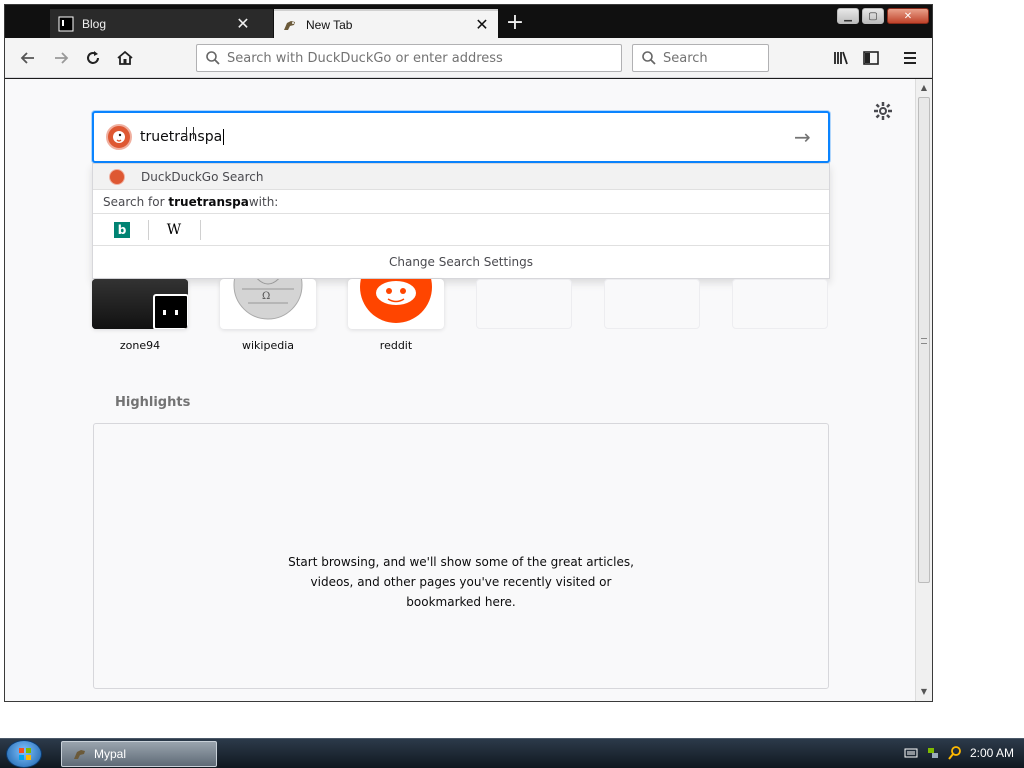 The width and height of the screenshot is (1024, 768). I want to click on top-site-tile-wikipedia: Ω, so click(268, 304).